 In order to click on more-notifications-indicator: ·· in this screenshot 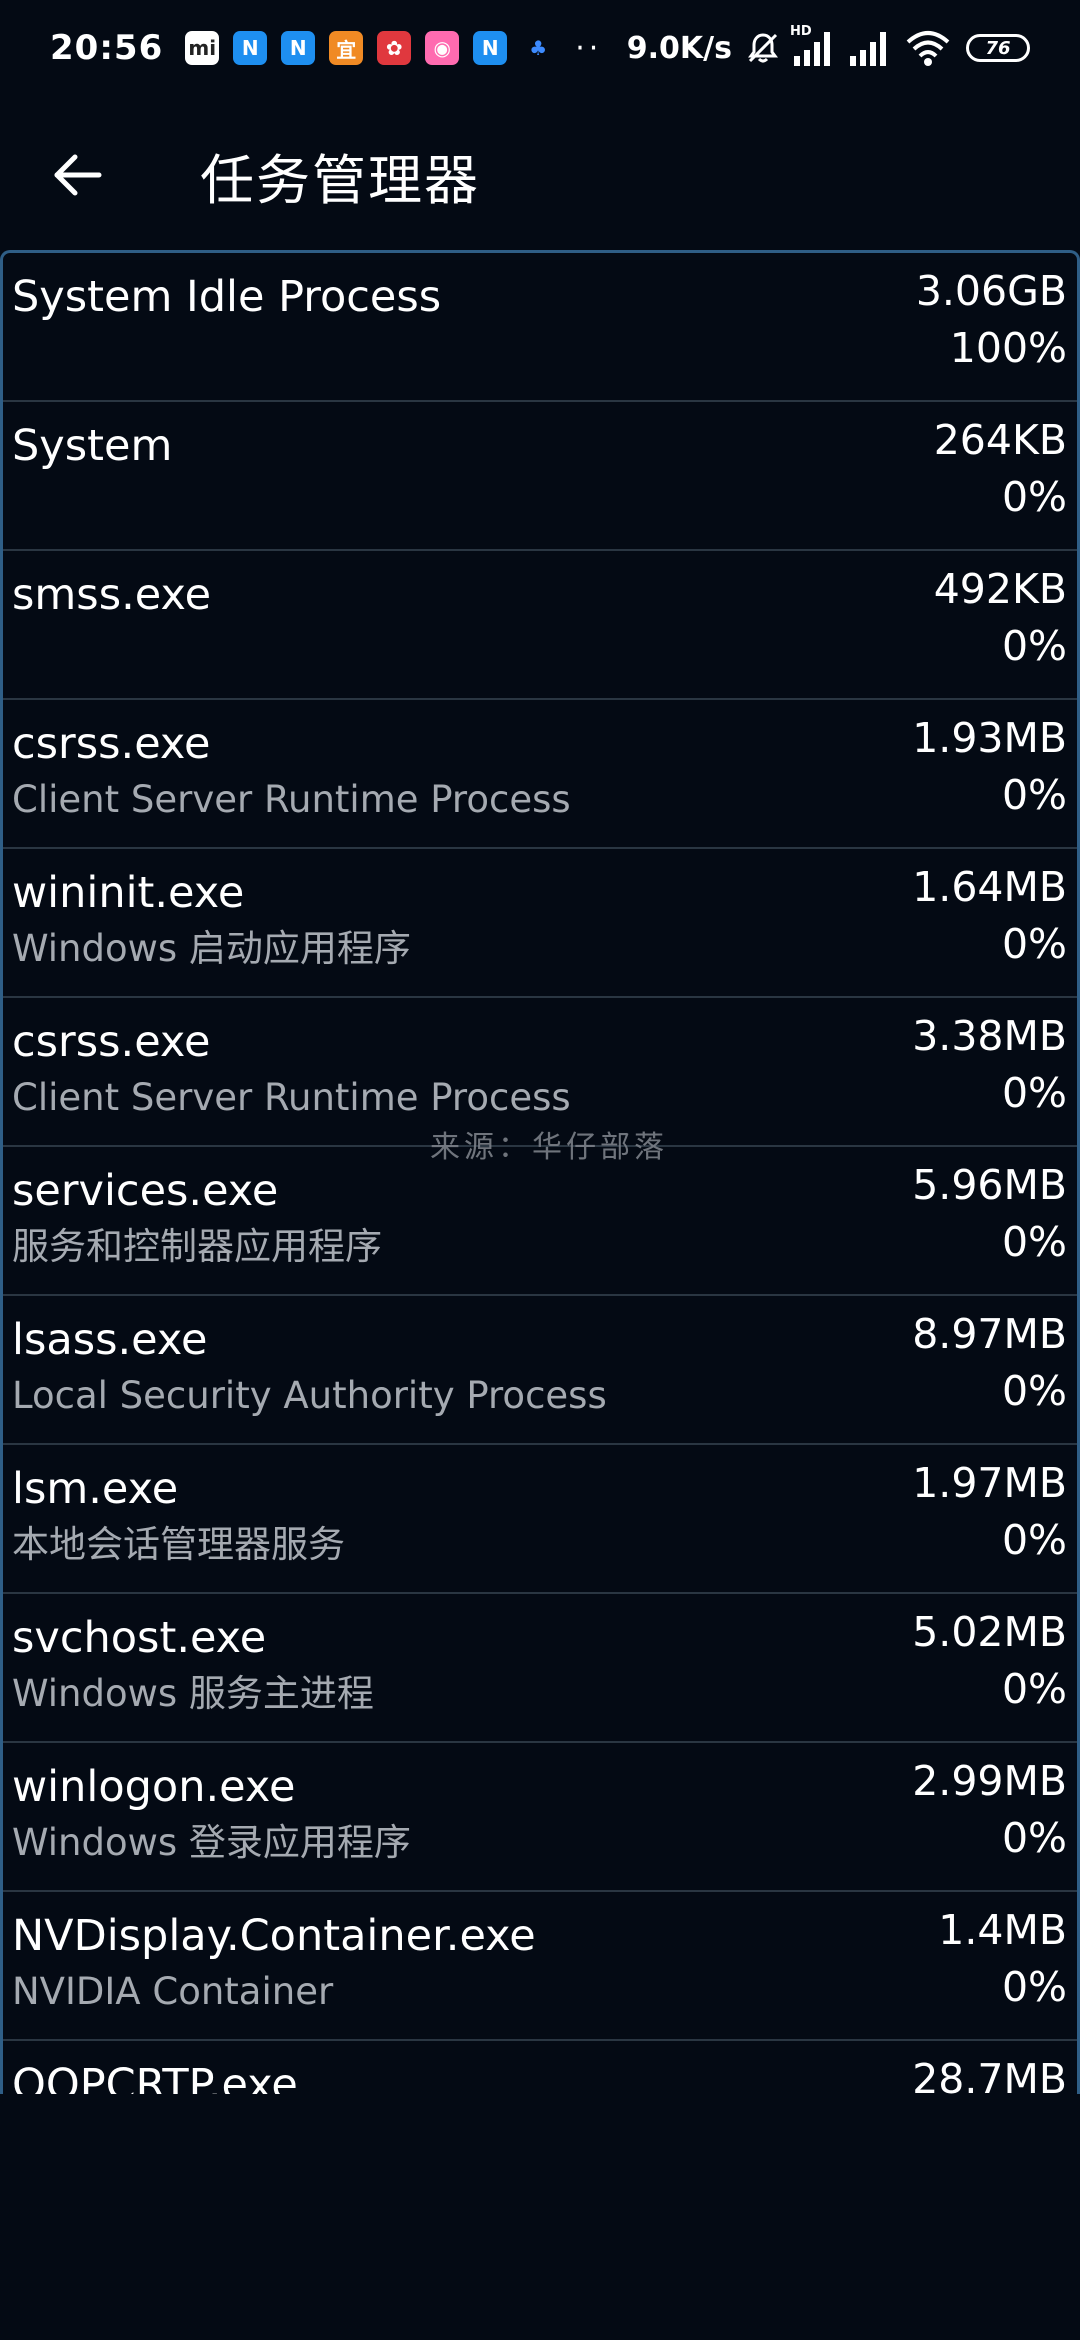, I will do `click(589, 48)`.